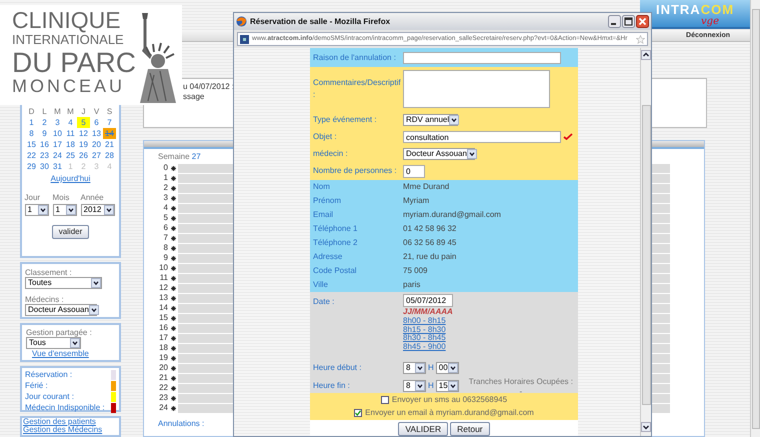 This screenshot has height=437, width=760. What do you see at coordinates (44, 133) in the screenshot?
I see `calendar-day: 9` at bounding box center [44, 133].